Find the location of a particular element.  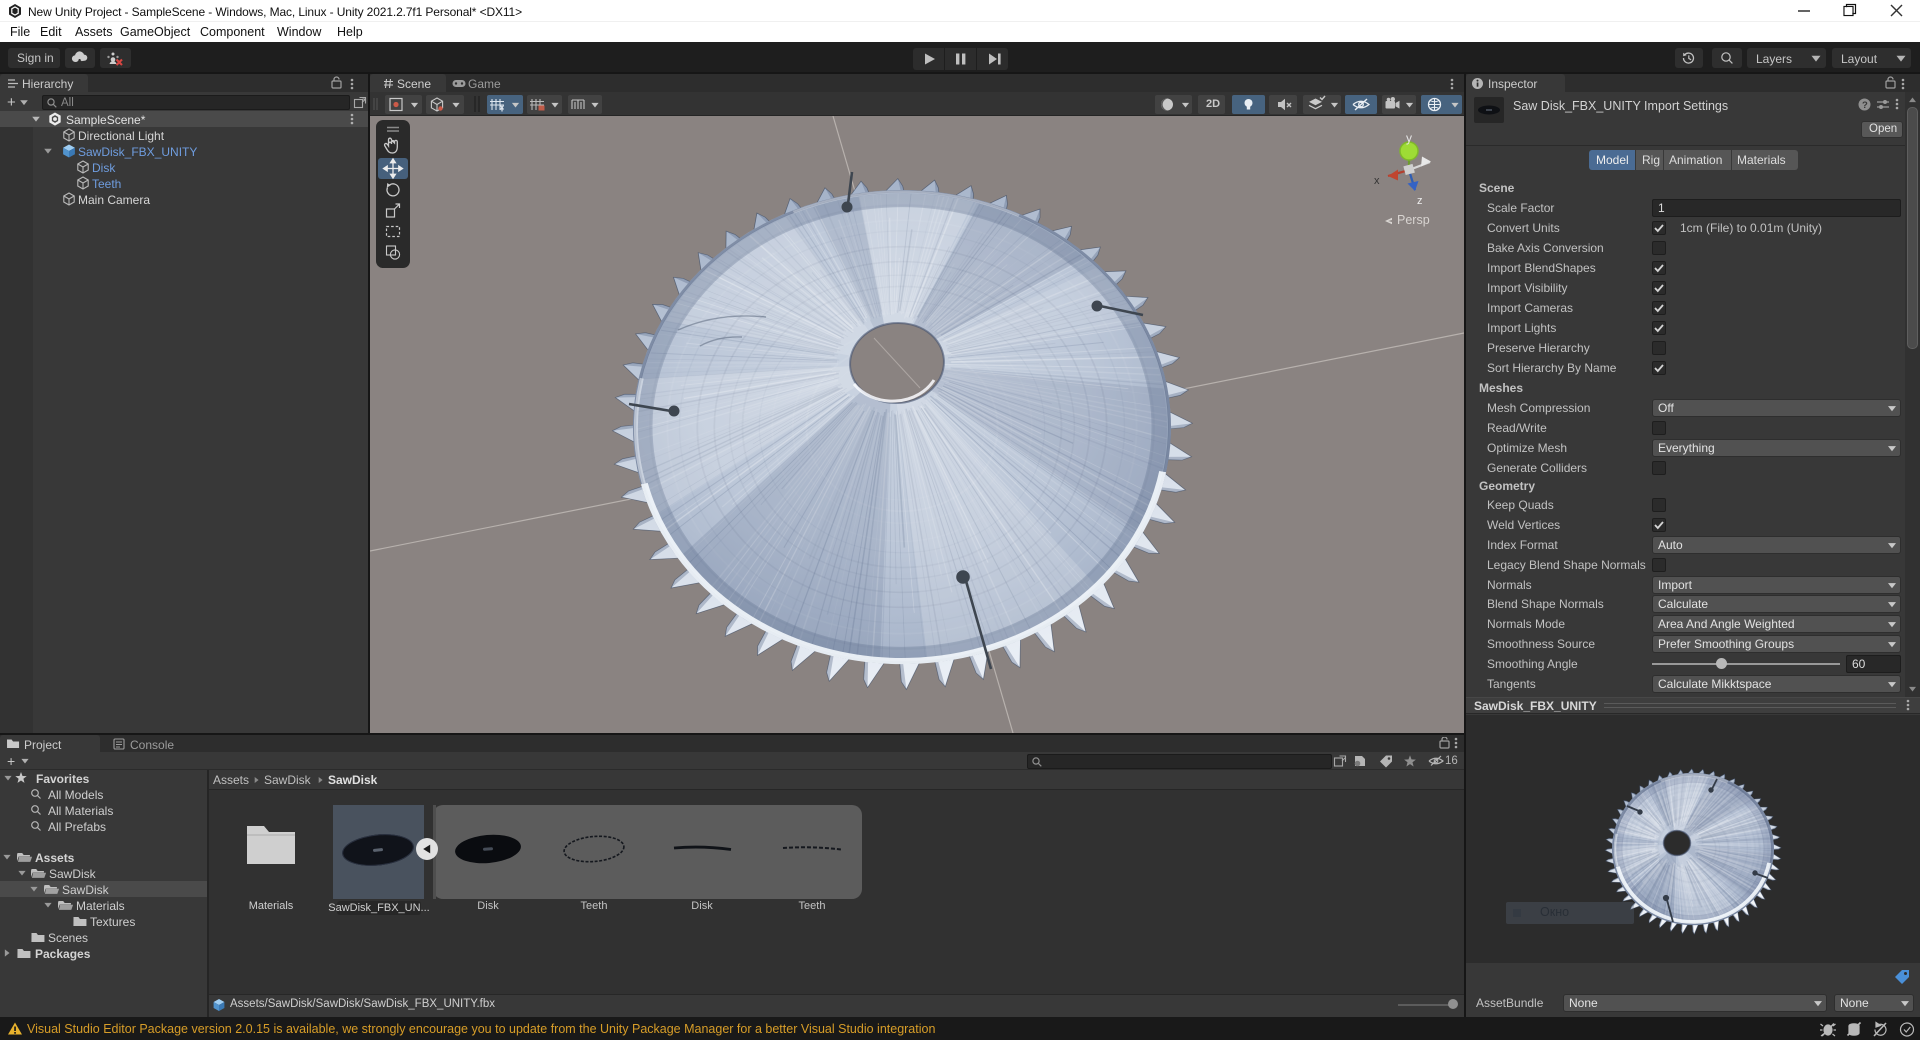

svg-text: y is located at coordinates (1409, 138).